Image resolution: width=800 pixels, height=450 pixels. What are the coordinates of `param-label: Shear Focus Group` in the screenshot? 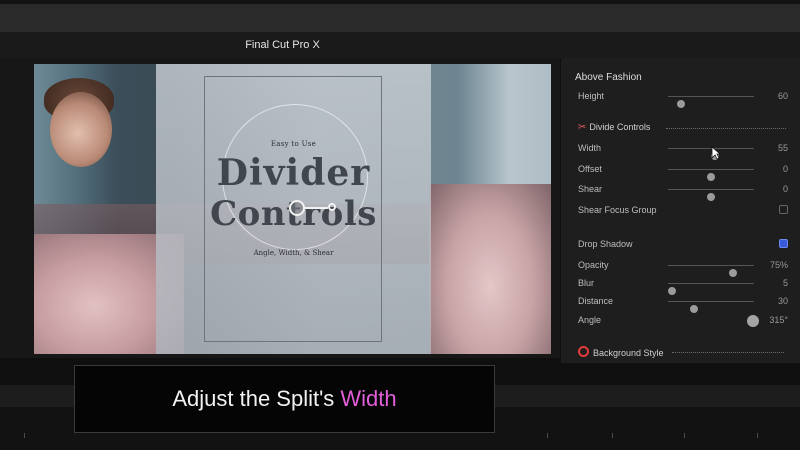 It's located at (617, 210).